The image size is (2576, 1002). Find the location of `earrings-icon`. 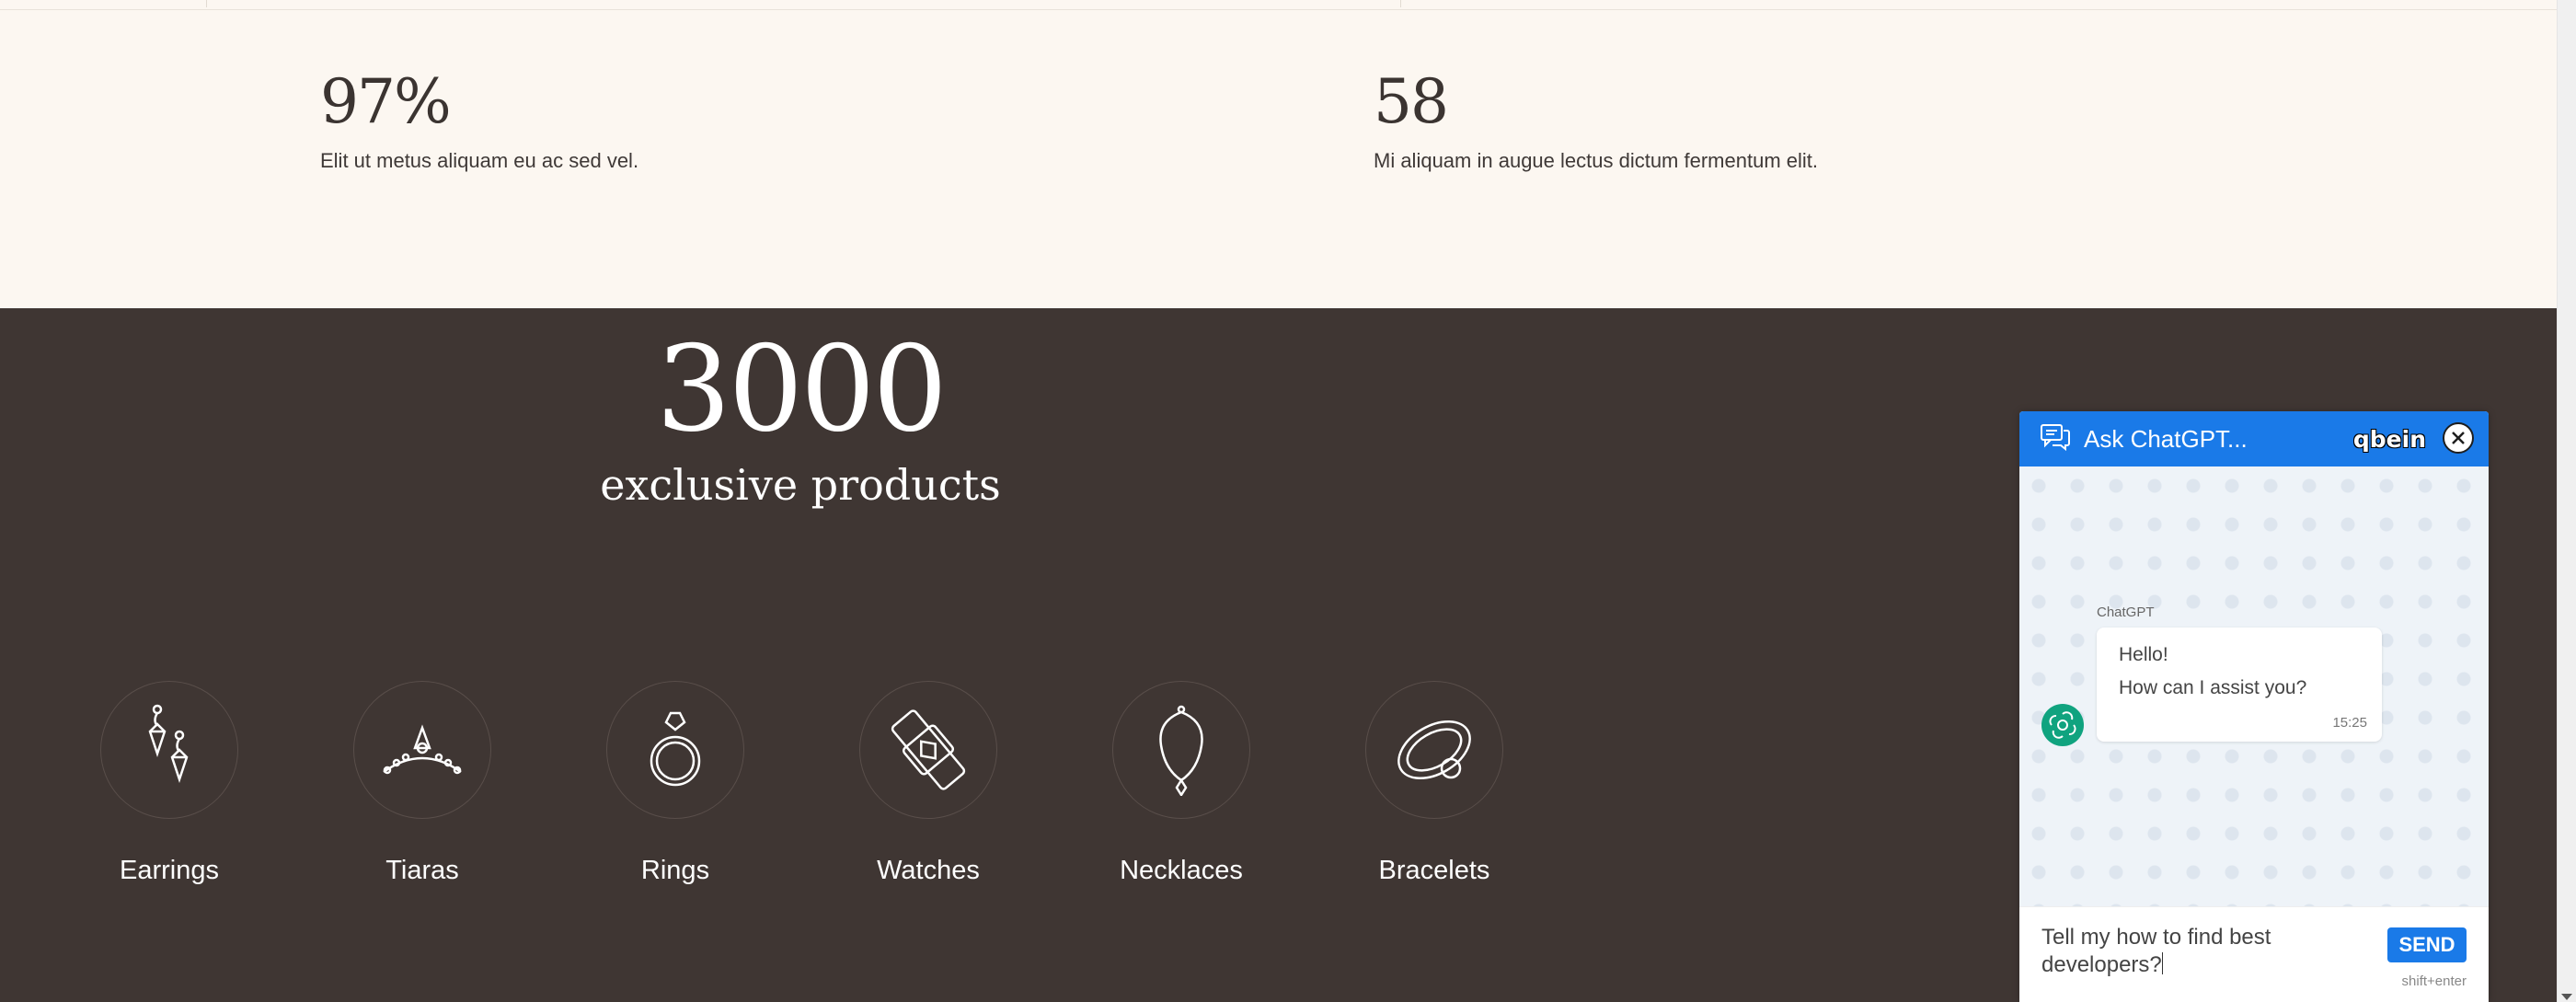

earrings-icon is located at coordinates (168, 743).